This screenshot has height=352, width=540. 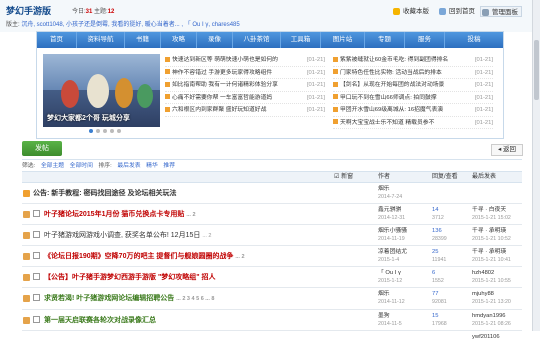 I want to click on nav-item-books: 书籍, so click(x=143, y=40).